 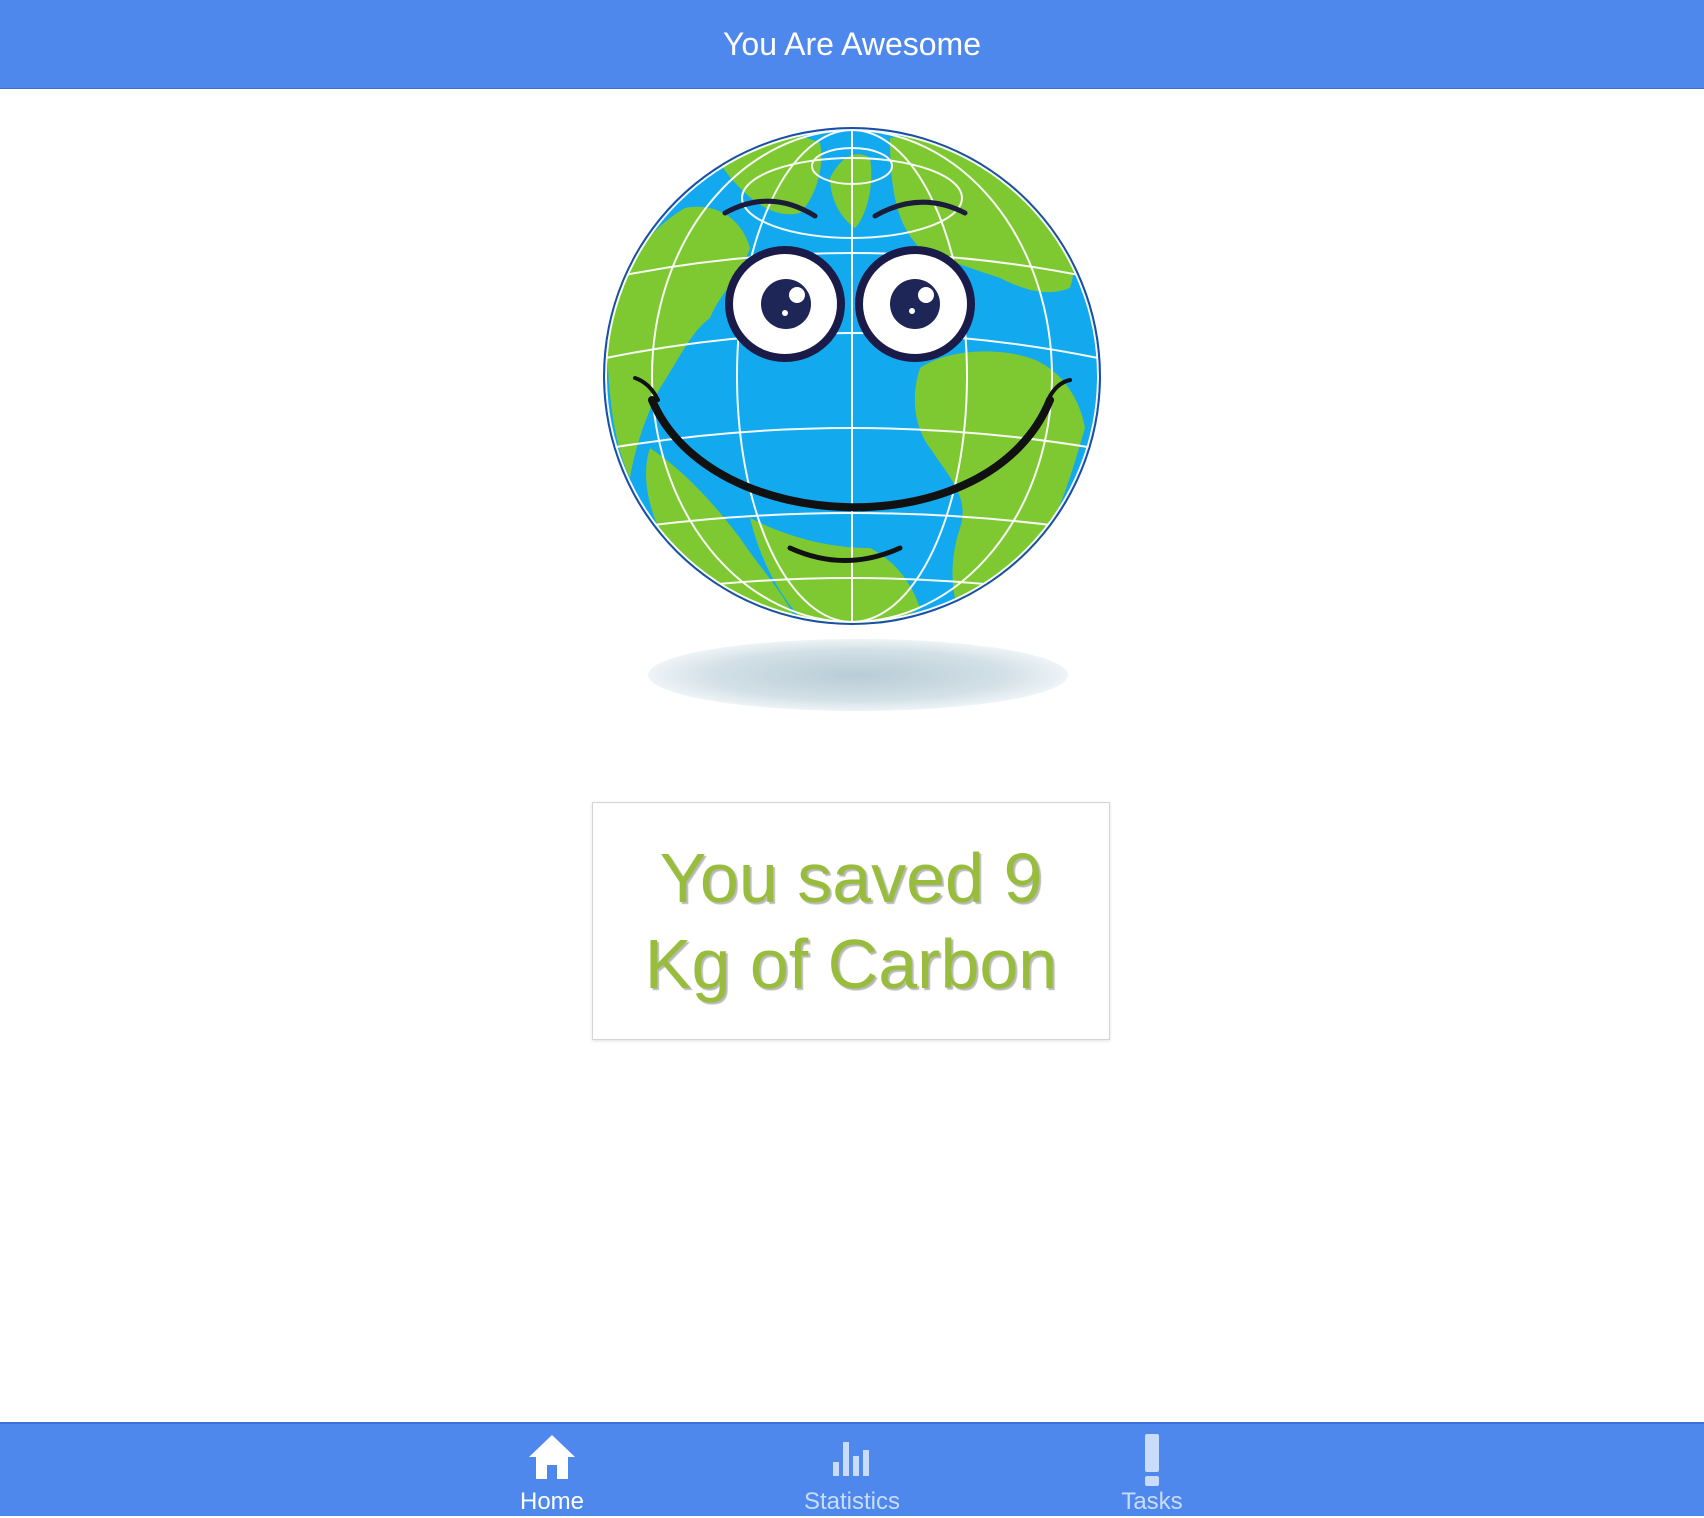 I want to click on tab-home-label: Home, so click(x=552, y=1501).